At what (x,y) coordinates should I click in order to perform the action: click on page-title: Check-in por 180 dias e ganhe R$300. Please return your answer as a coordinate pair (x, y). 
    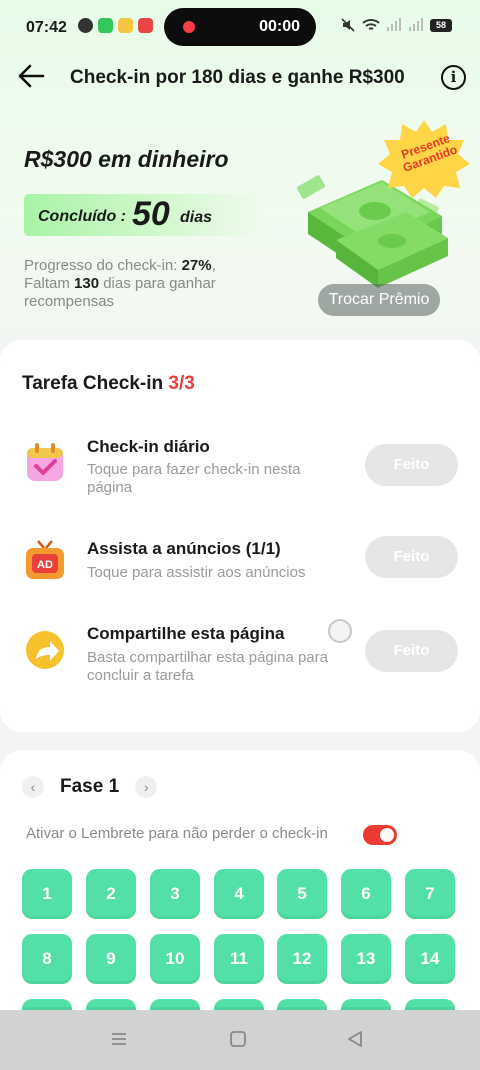
    Looking at the image, I should click on (237, 77).